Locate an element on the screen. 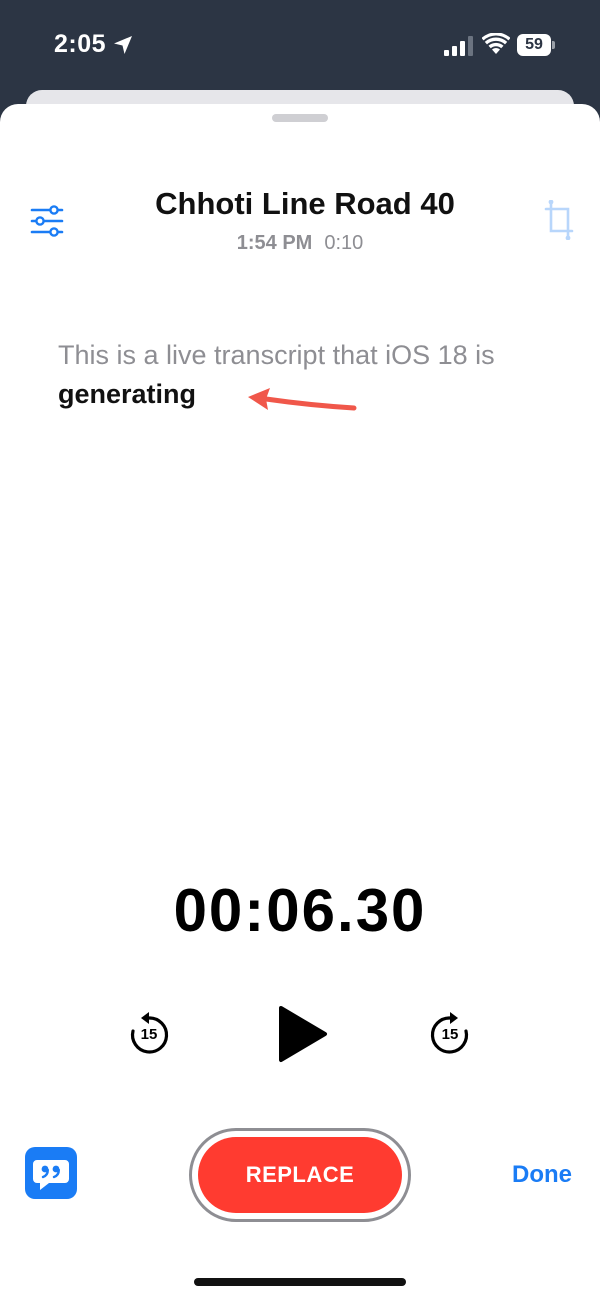 The height and width of the screenshot is (1300, 600). replace-button-ring: REPLACE is located at coordinates (300, 1175).